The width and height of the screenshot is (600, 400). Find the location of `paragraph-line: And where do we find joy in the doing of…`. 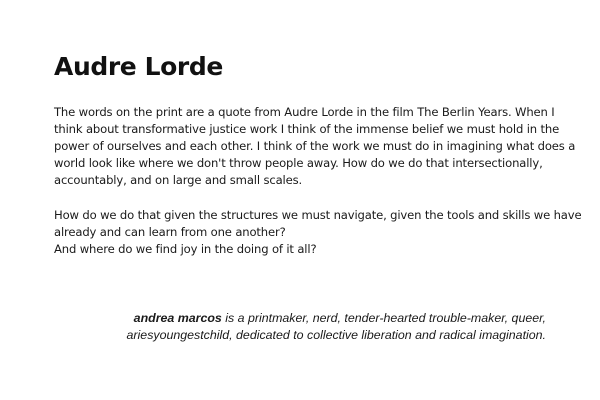

paragraph-line: And where do we find joy in the doing of… is located at coordinates (185, 249).